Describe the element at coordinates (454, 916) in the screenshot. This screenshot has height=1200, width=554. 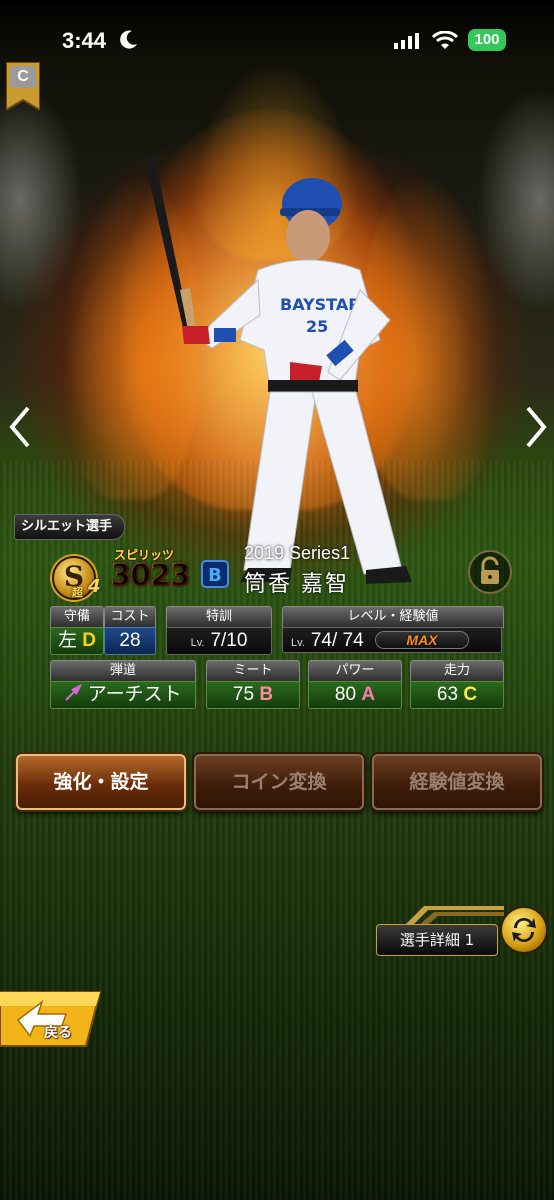
I see `detail-stripes-decoration` at that location.